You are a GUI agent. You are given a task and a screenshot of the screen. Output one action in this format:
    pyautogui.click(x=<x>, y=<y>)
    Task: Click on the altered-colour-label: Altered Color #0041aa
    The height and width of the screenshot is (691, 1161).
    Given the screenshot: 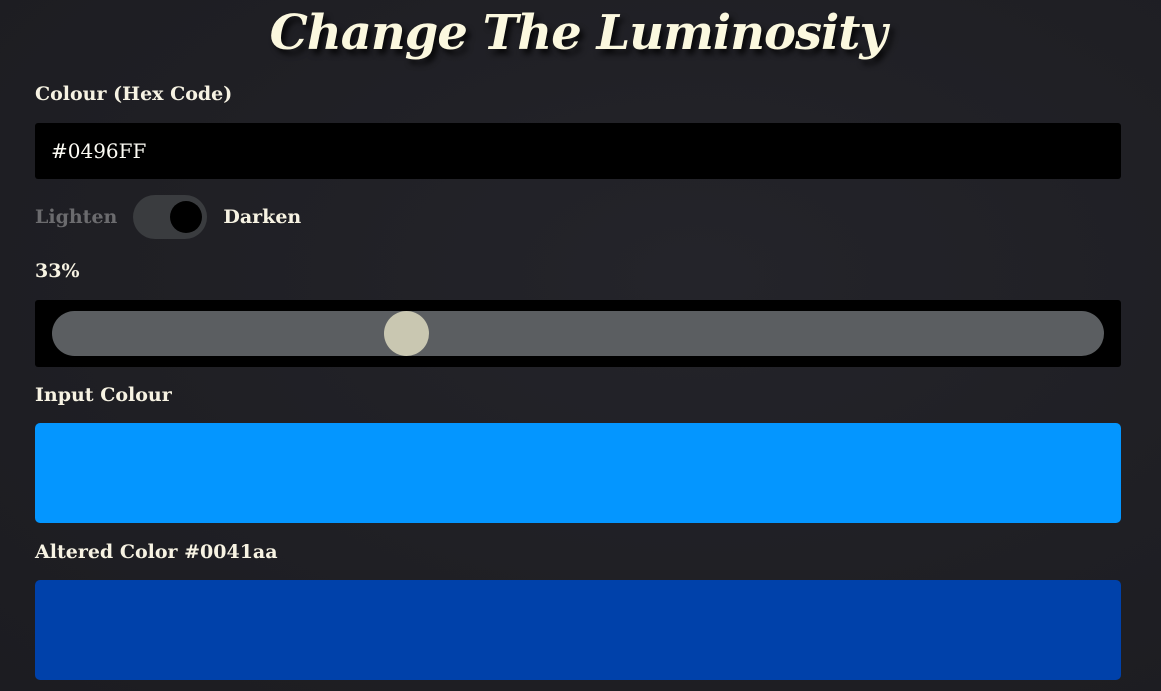 What is the action you would take?
    pyautogui.click(x=156, y=552)
    